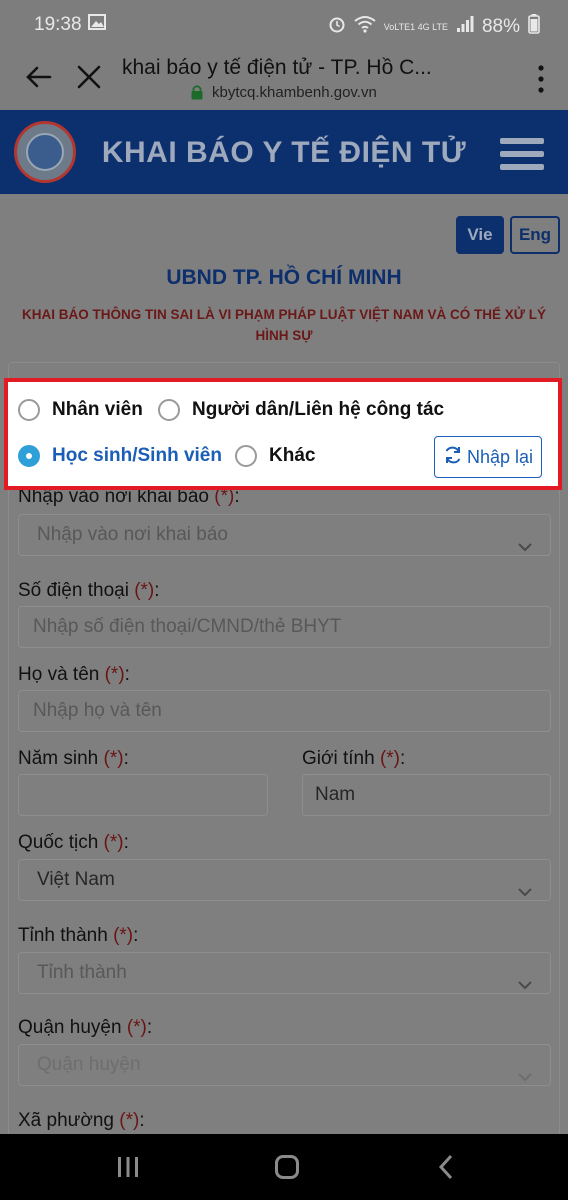  I want to click on app-header: KHAI BÁO Y TẾ ĐIỆN TỬ, so click(284, 152).